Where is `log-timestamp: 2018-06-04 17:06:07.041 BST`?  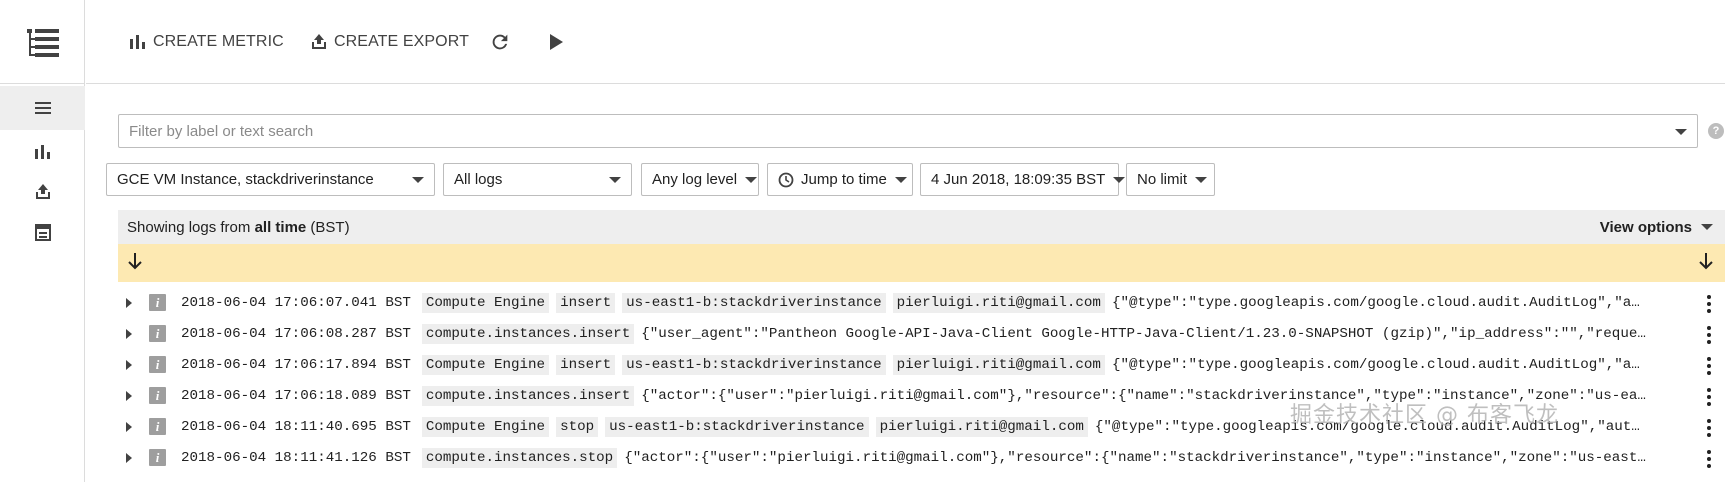 log-timestamp: 2018-06-04 17:06:07.041 BST is located at coordinates (296, 302).